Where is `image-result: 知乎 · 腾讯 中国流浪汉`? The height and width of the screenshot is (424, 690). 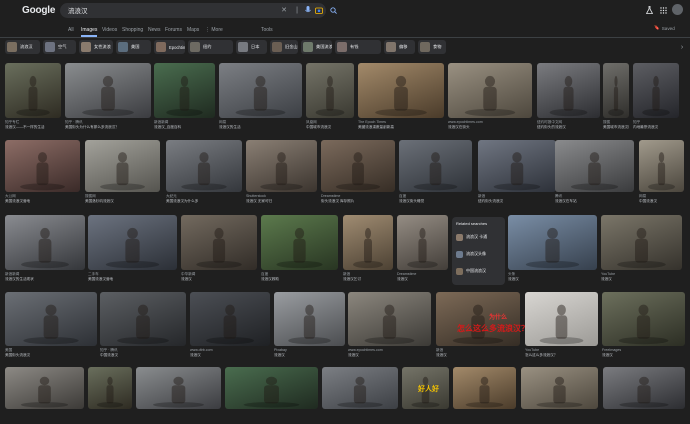 image-result: 知乎 · 腾讯 中国流浪汉 is located at coordinates (143, 326).